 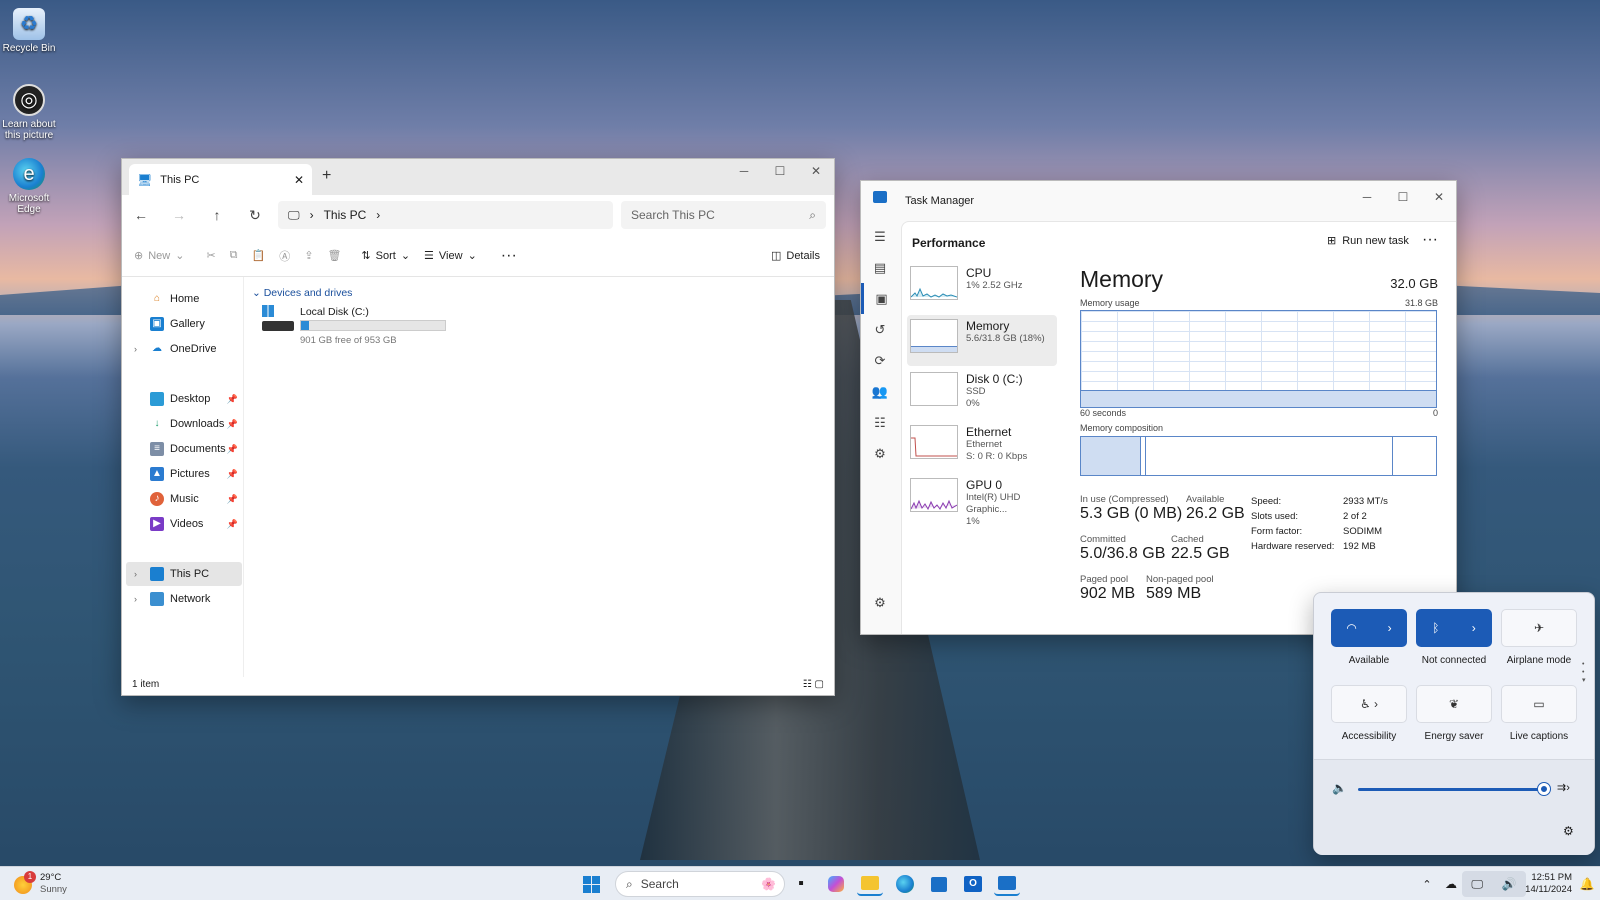 I want to click on services-icon: ⚙, so click(x=880, y=453).